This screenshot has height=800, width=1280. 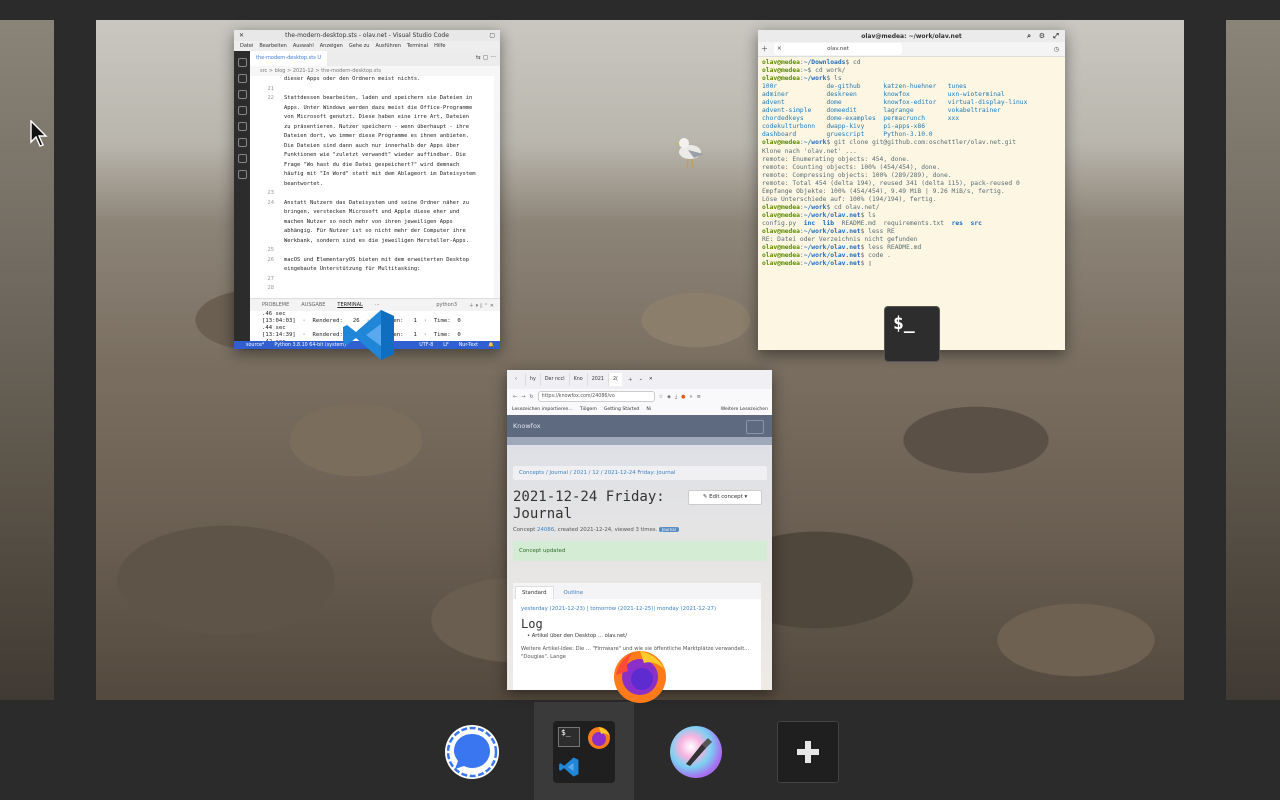 What do you see at coordinates (691, 397) in the screenshot?
I see `overflow-icon: »` at bounding box center [691, 397].